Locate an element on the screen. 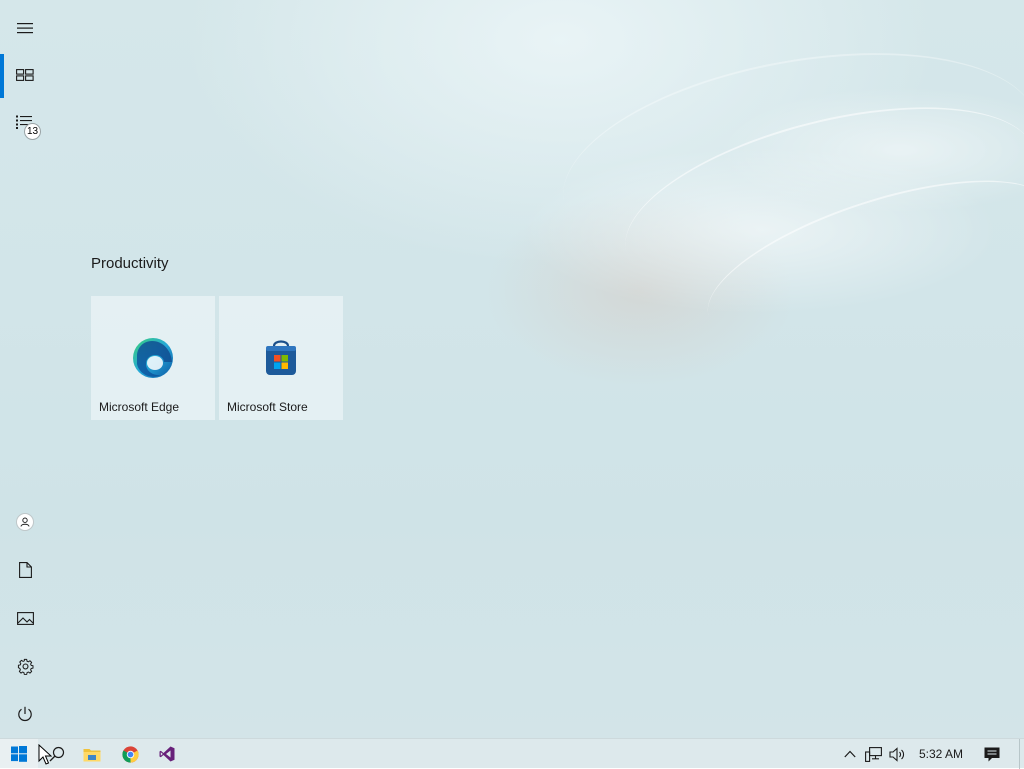  power-button is located at coordinates (25, 714).